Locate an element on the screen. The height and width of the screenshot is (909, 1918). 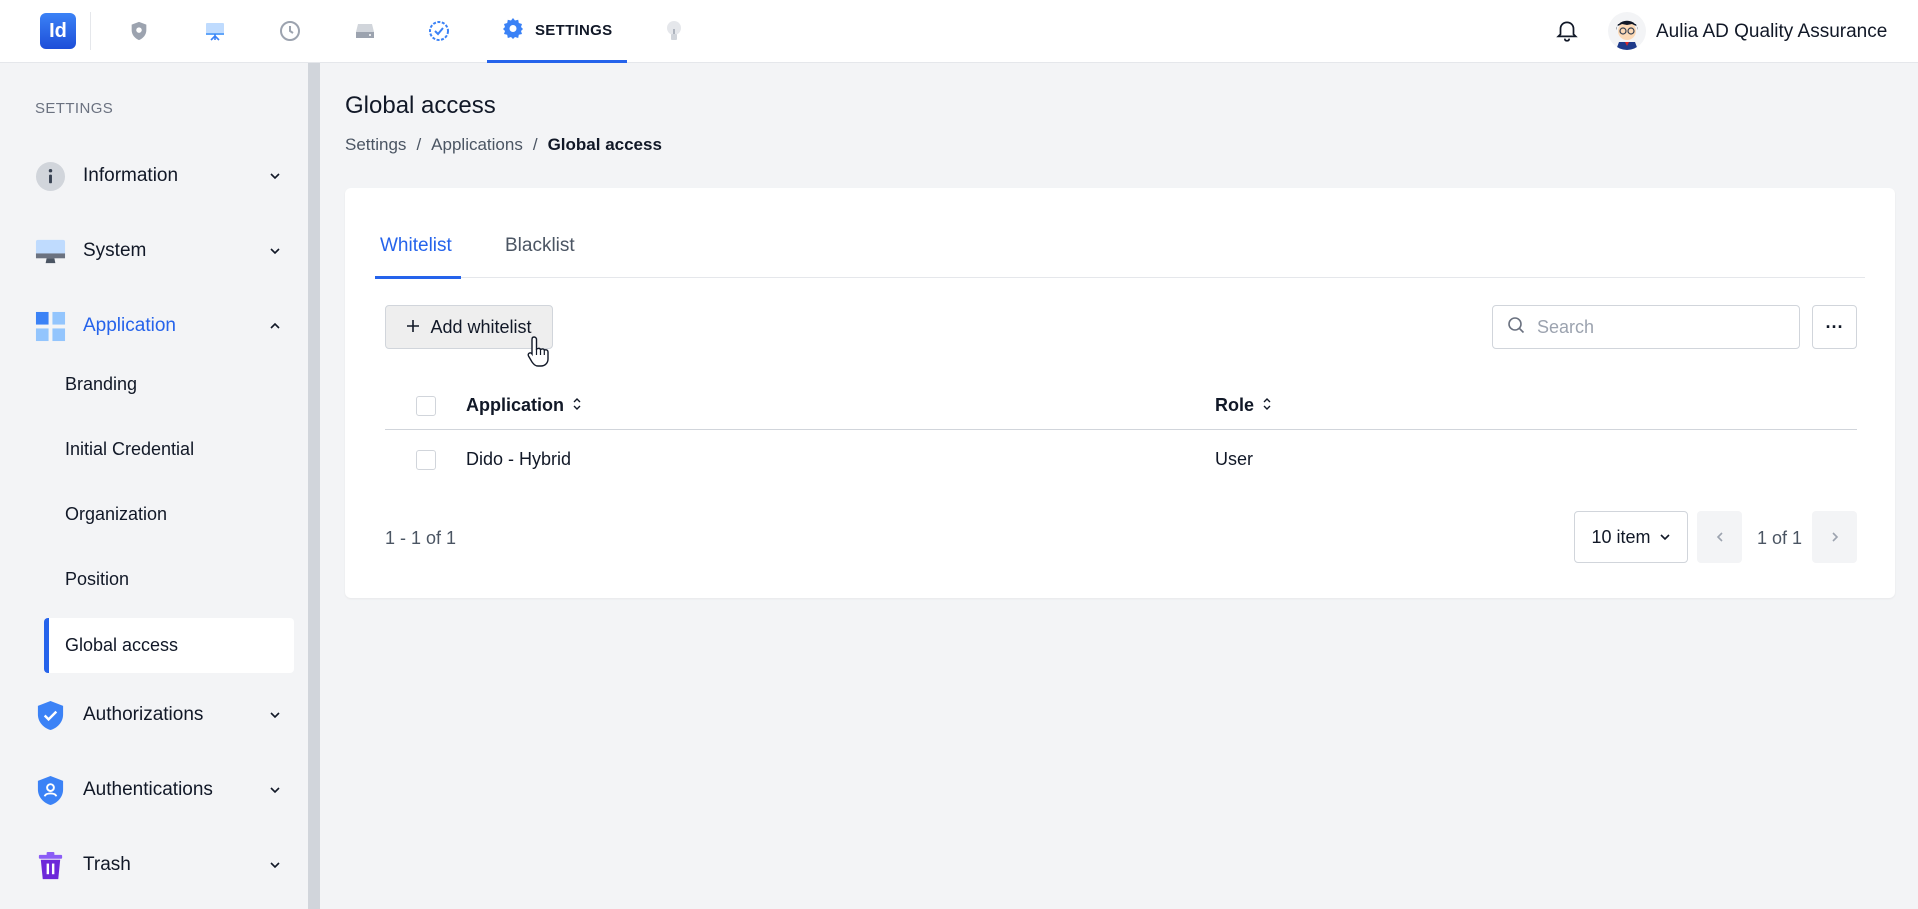
sidebar-item-label: Application is located at coordinates (129, 325).